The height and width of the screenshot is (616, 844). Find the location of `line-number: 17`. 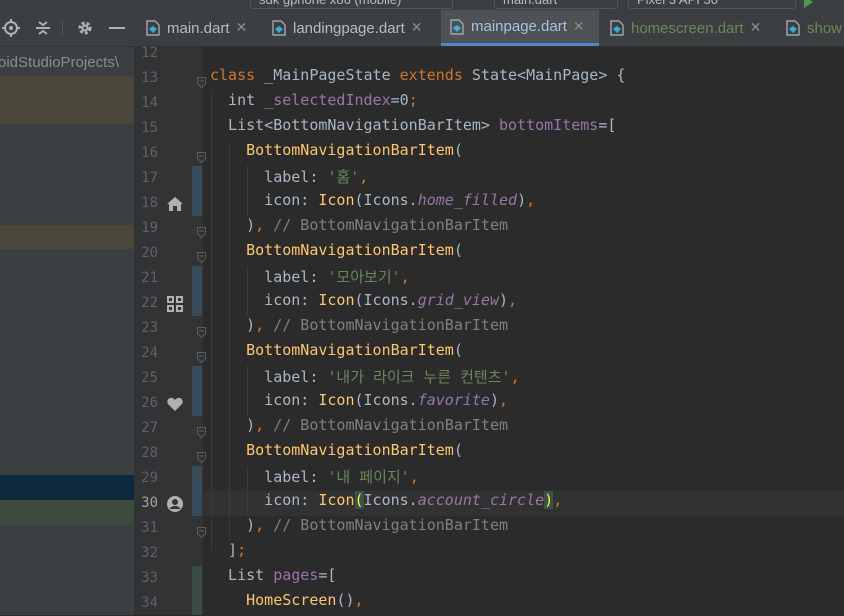

line-number: 17 is located at coordinates (149, 178).